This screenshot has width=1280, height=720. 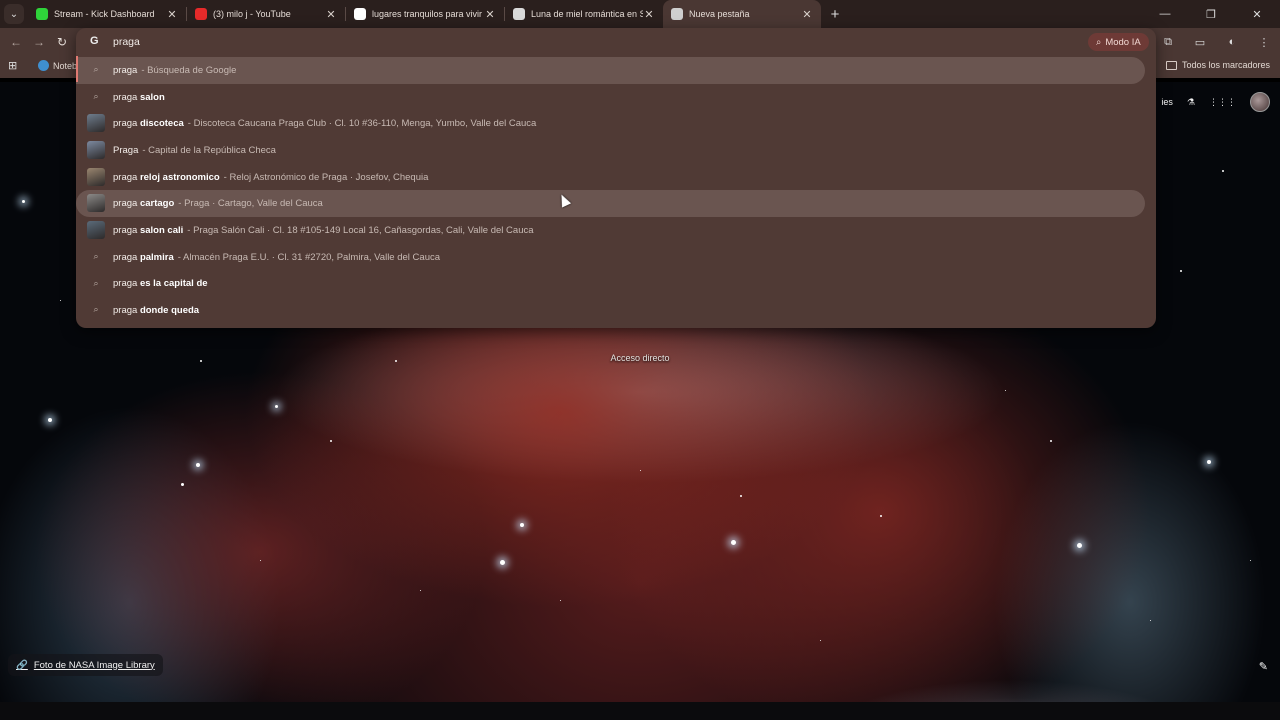 What do you see at coordinates (148, 230) in the screenshot?
I see `suggestion-text: praga salon cali` at bounding box center [148, 230].